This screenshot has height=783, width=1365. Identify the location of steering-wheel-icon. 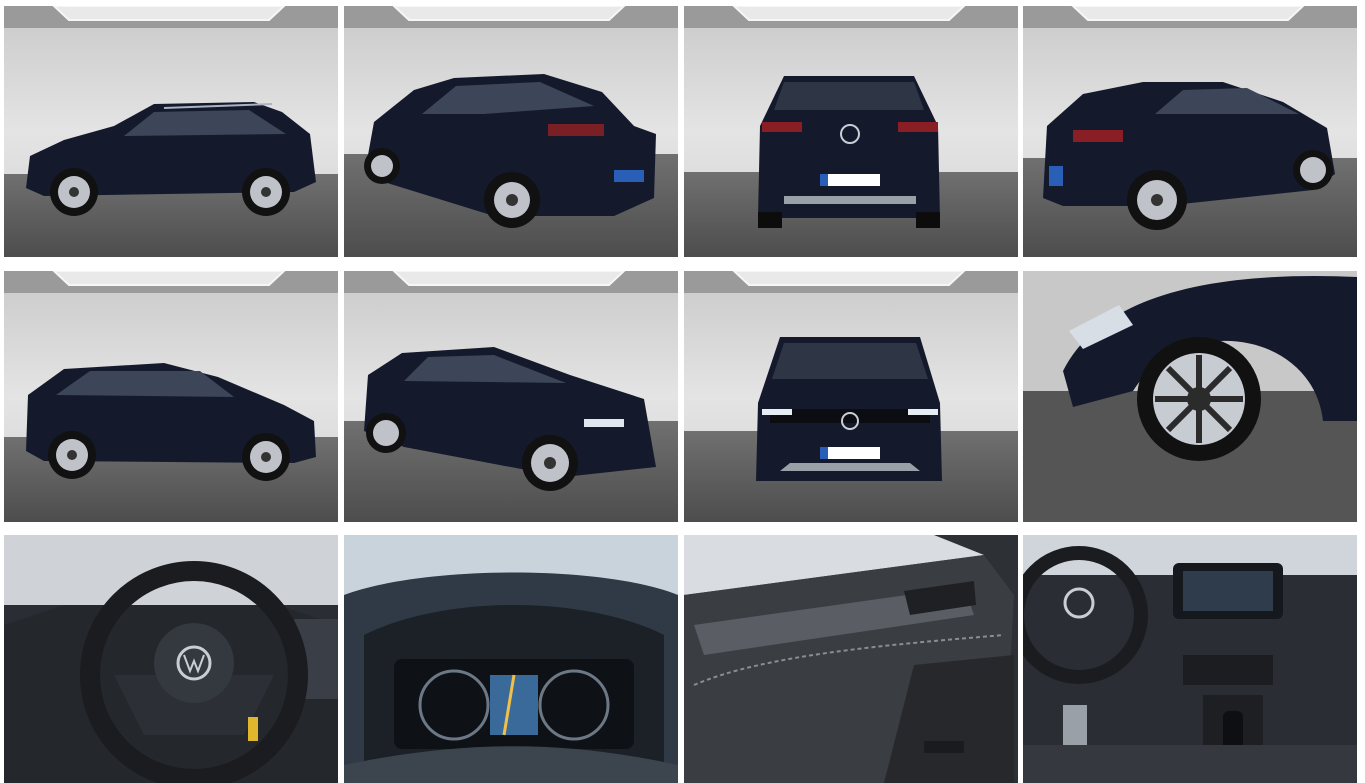
(171, 659).